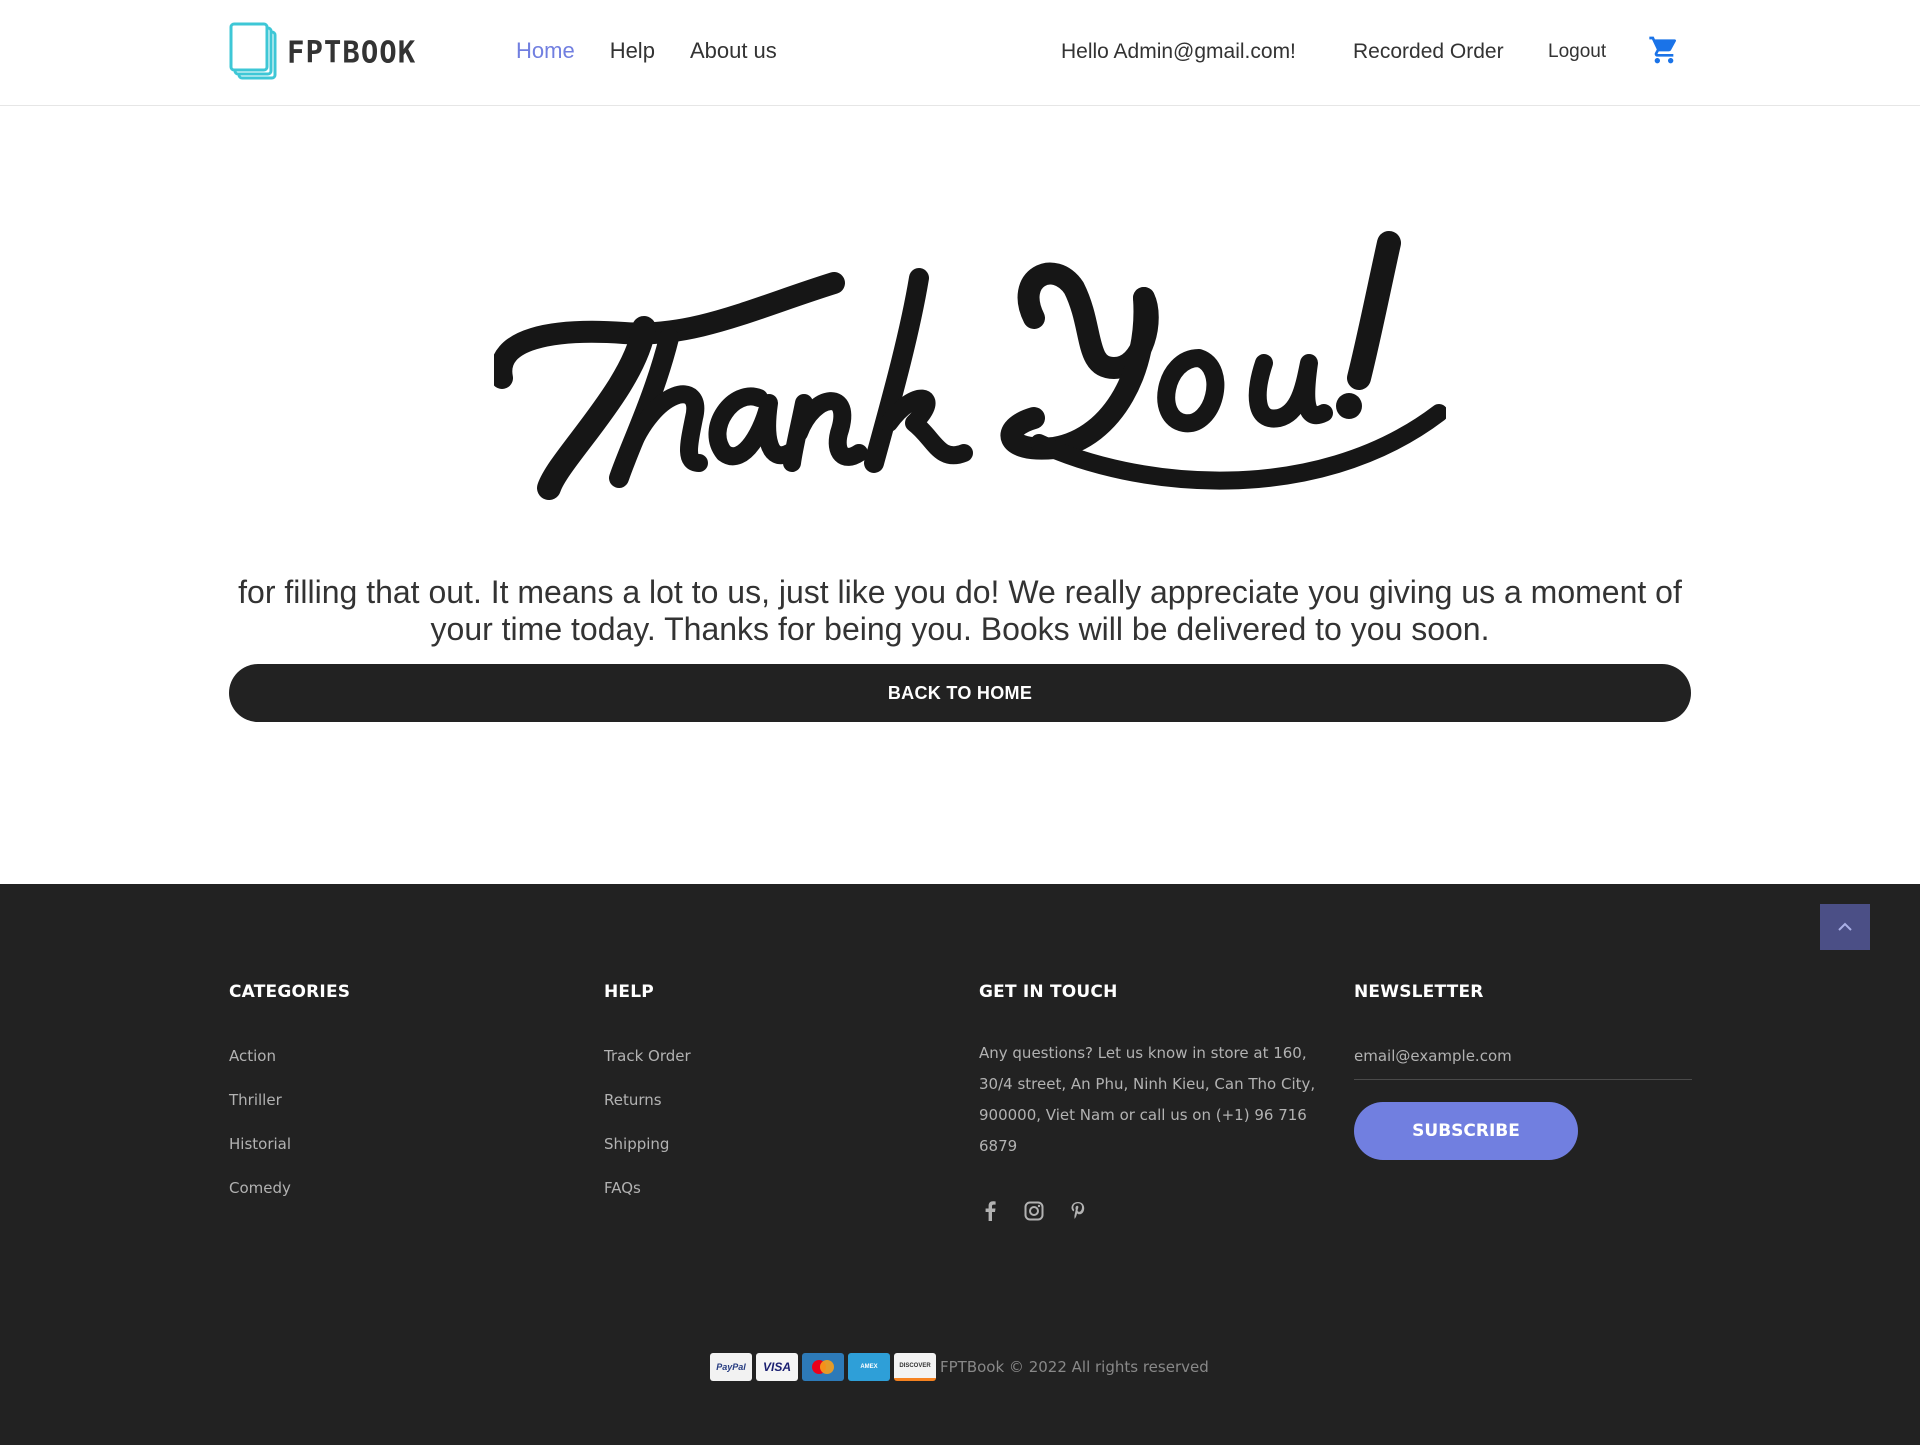 This screenshot has height=1445, width=1920. I want to click on footer-newsletter: NEWSLETTER SUBSCRIBE, so click(1523, 1071).